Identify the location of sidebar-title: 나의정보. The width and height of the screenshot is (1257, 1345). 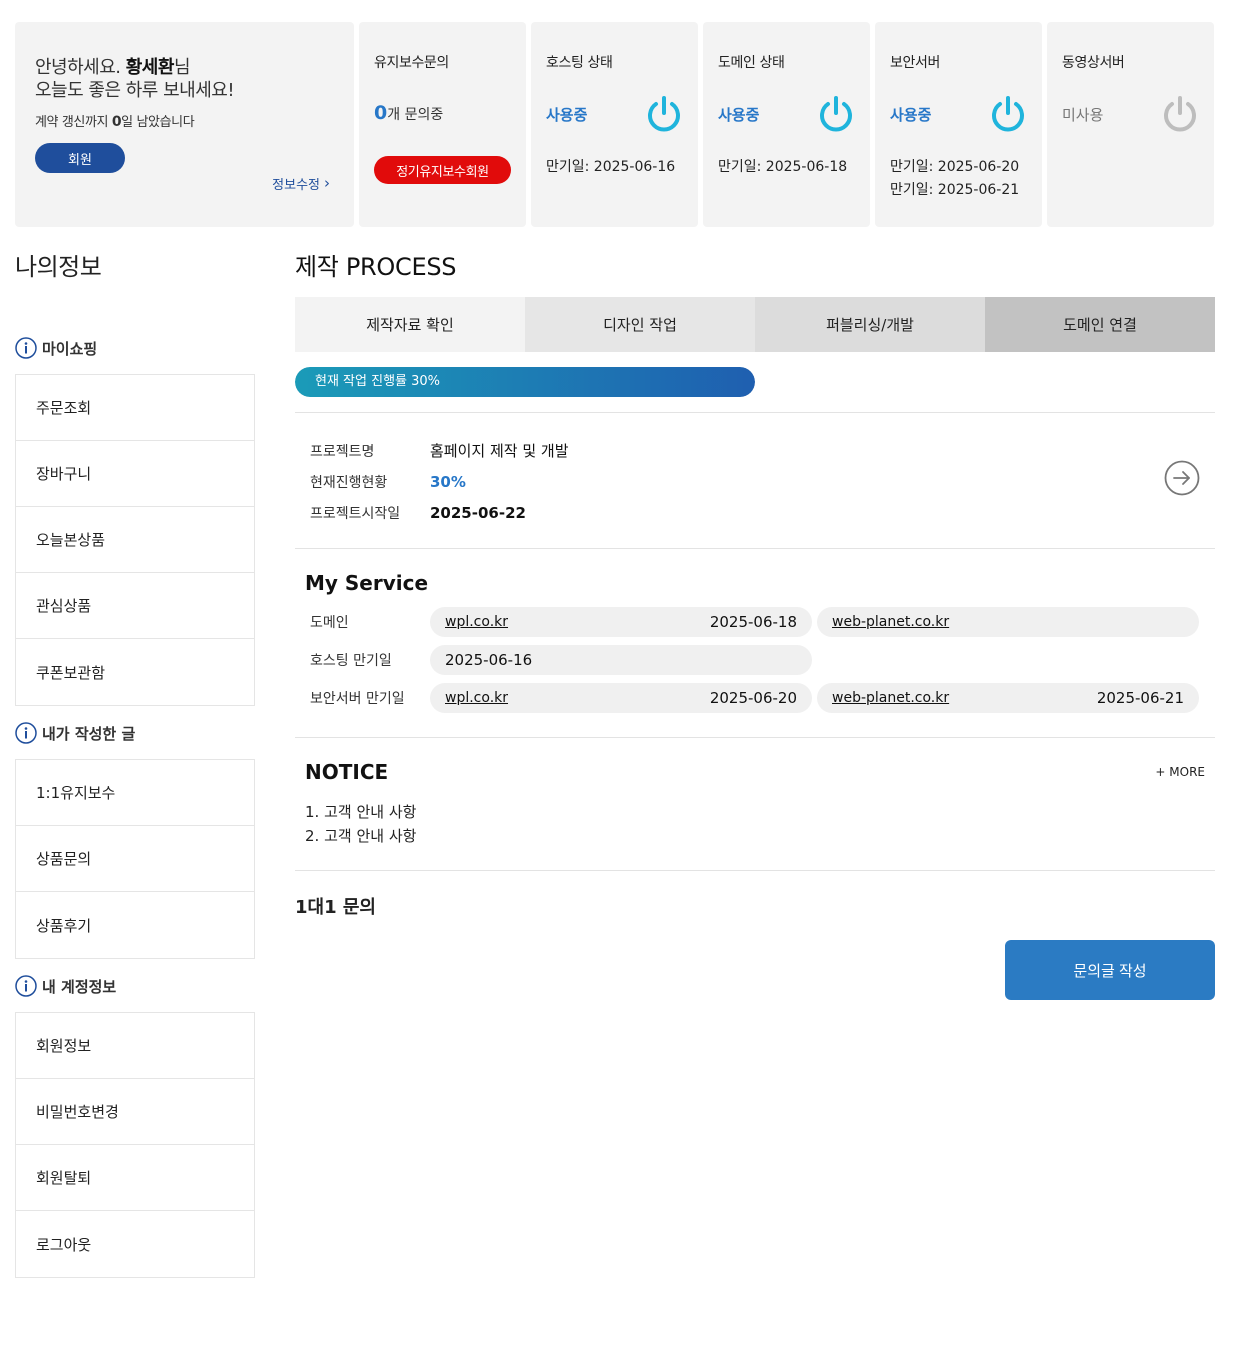
(58, 267).